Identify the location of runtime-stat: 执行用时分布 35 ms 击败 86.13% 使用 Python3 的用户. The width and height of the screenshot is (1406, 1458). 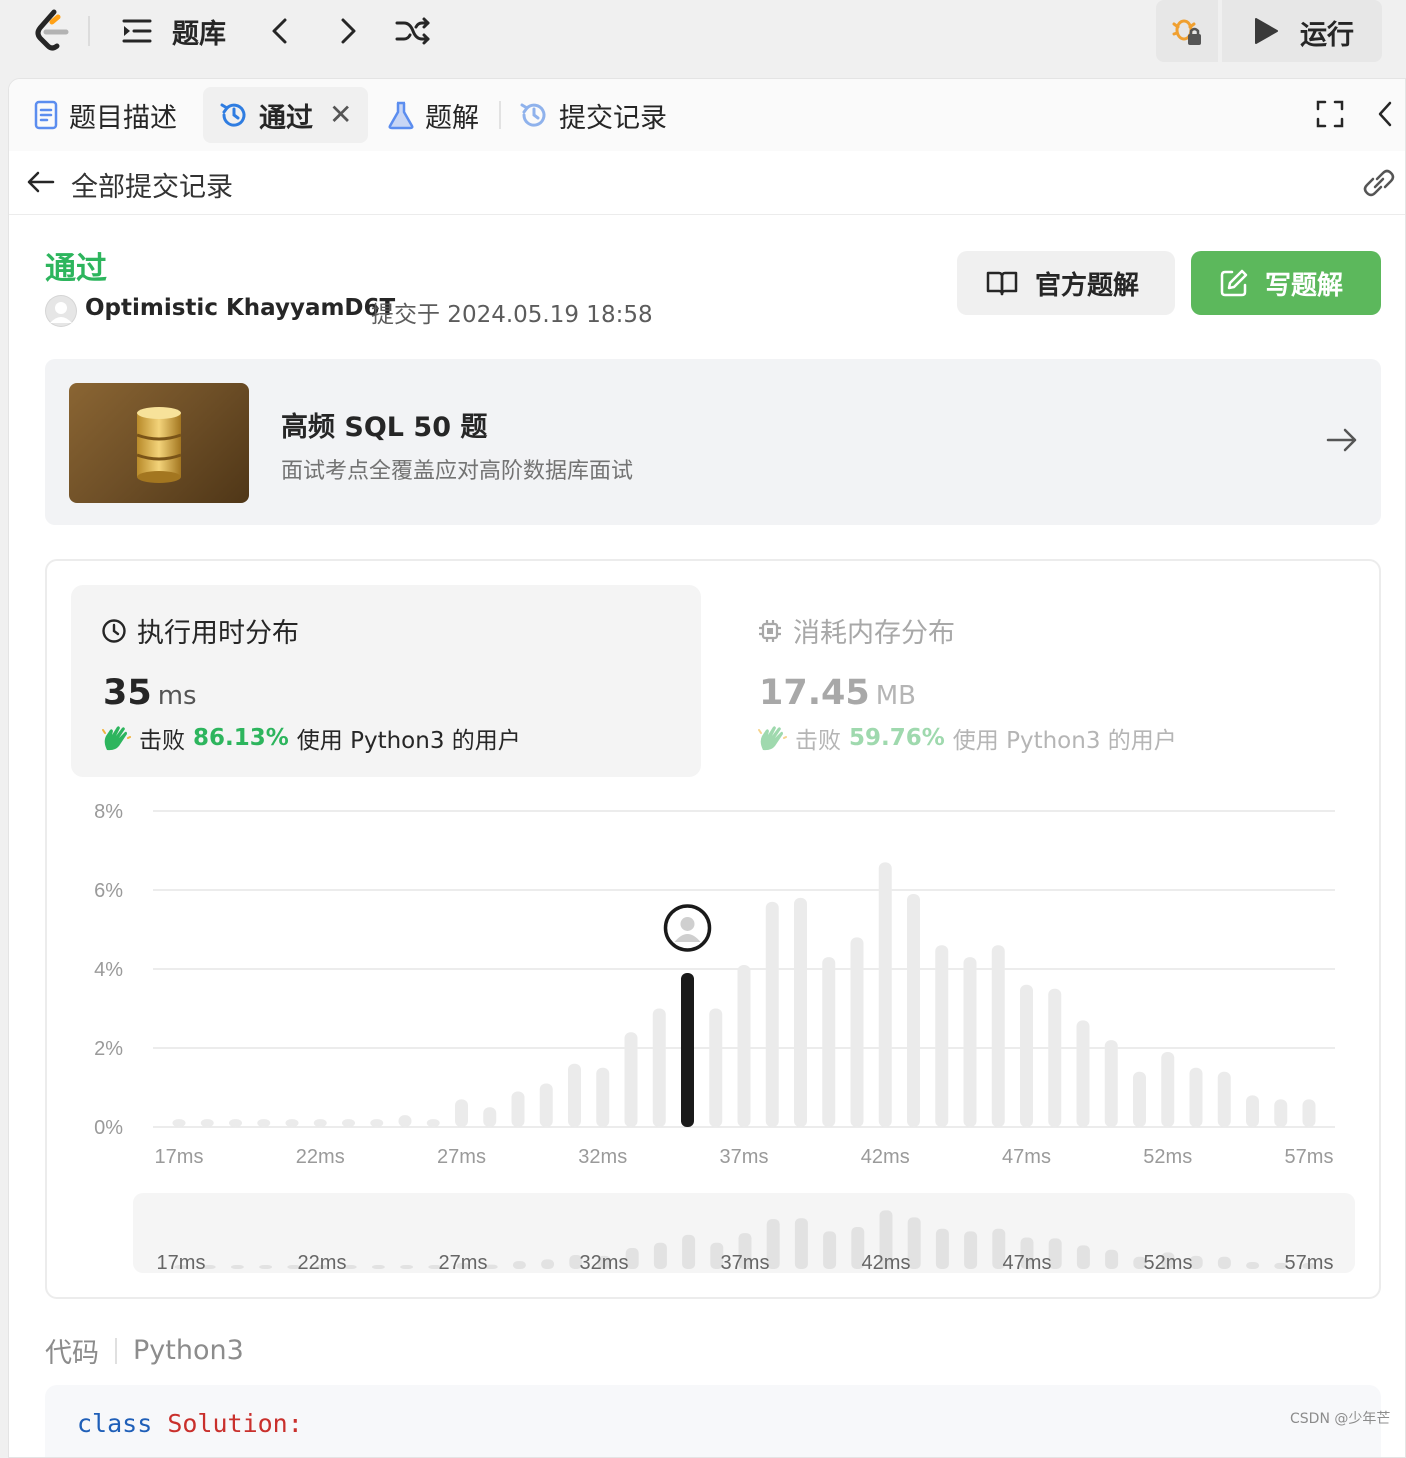
(386, 681).